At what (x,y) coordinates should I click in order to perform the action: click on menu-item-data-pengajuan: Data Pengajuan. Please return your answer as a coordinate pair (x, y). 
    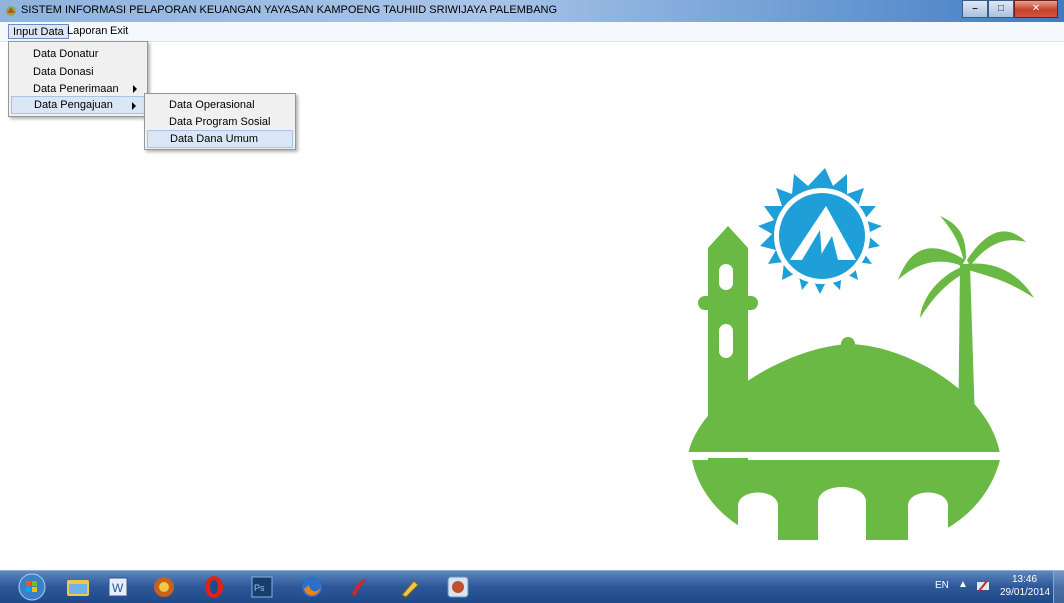
    Looking at the image, I should click on (78, 105).